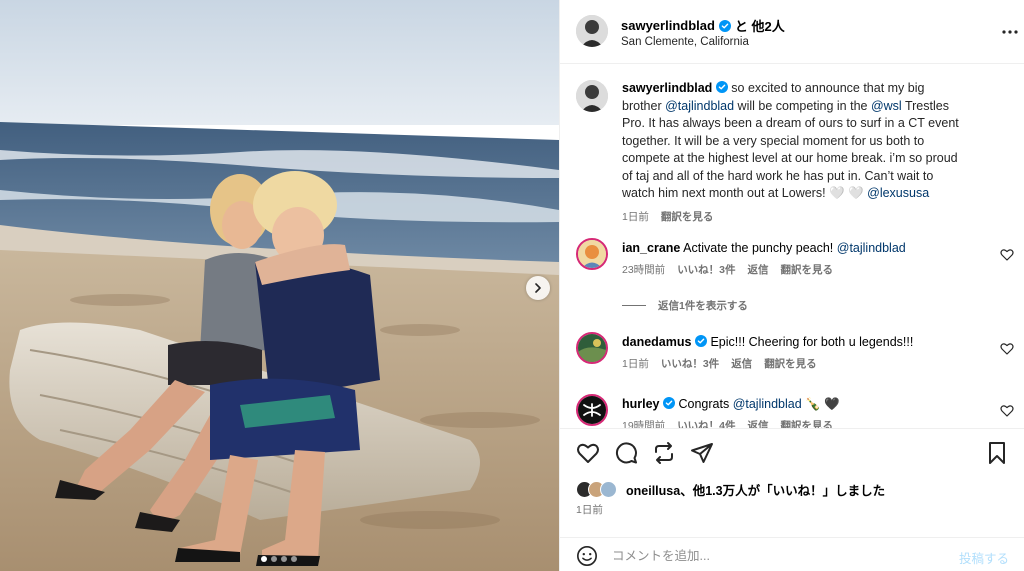 This screenshot has height=571, width=1024. I want to click on mention-link: @wsl, so click(886, 106).